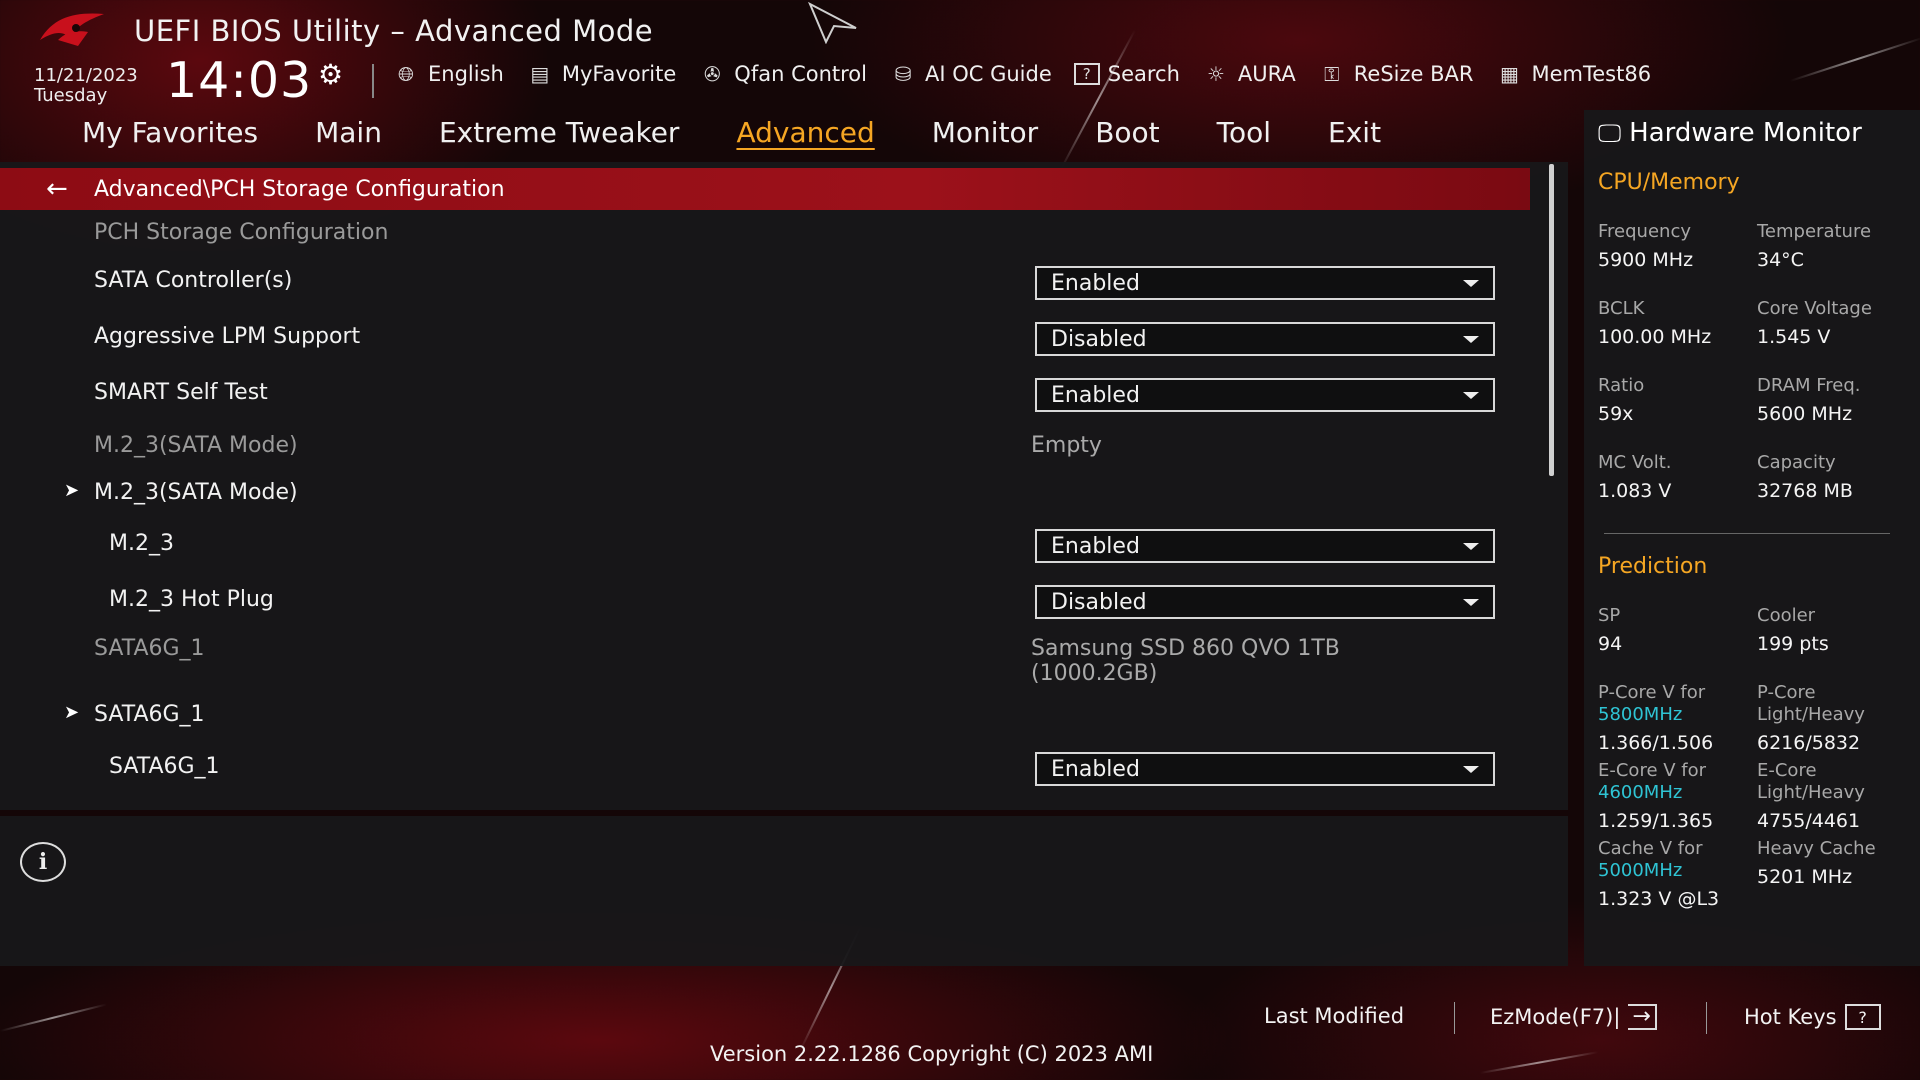 Image resolution: width=1920 pixels, height=1080 pixels. What do you see at coordinates (1811, 792) in the screenshot?
I see `hw-key-text-2: Light/Heavy` at bounding box center [1811, 792].